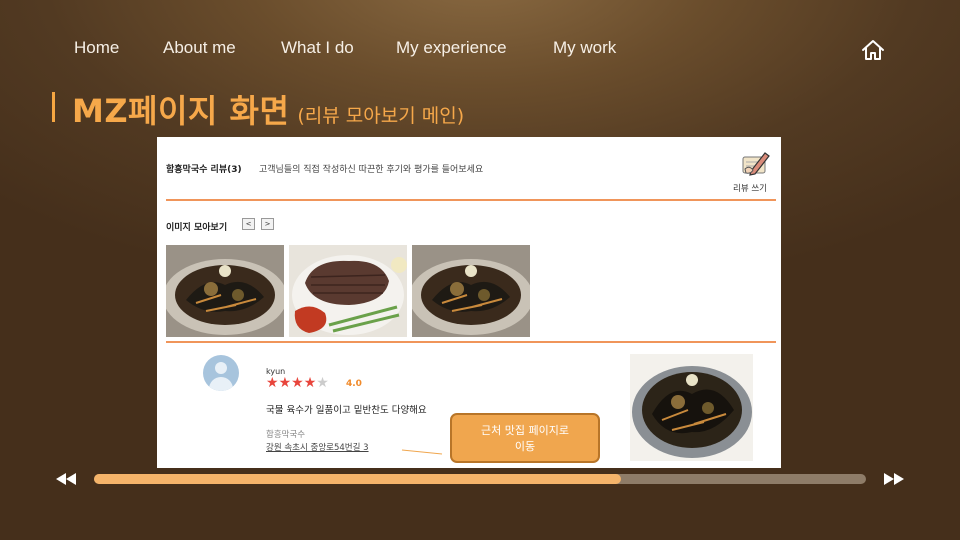 The height and width of the screenshot is (540, 960). What do you see at coordinates (691, 407) in the screenshot?
I see `review-photo` at bounding box center [691, 407].